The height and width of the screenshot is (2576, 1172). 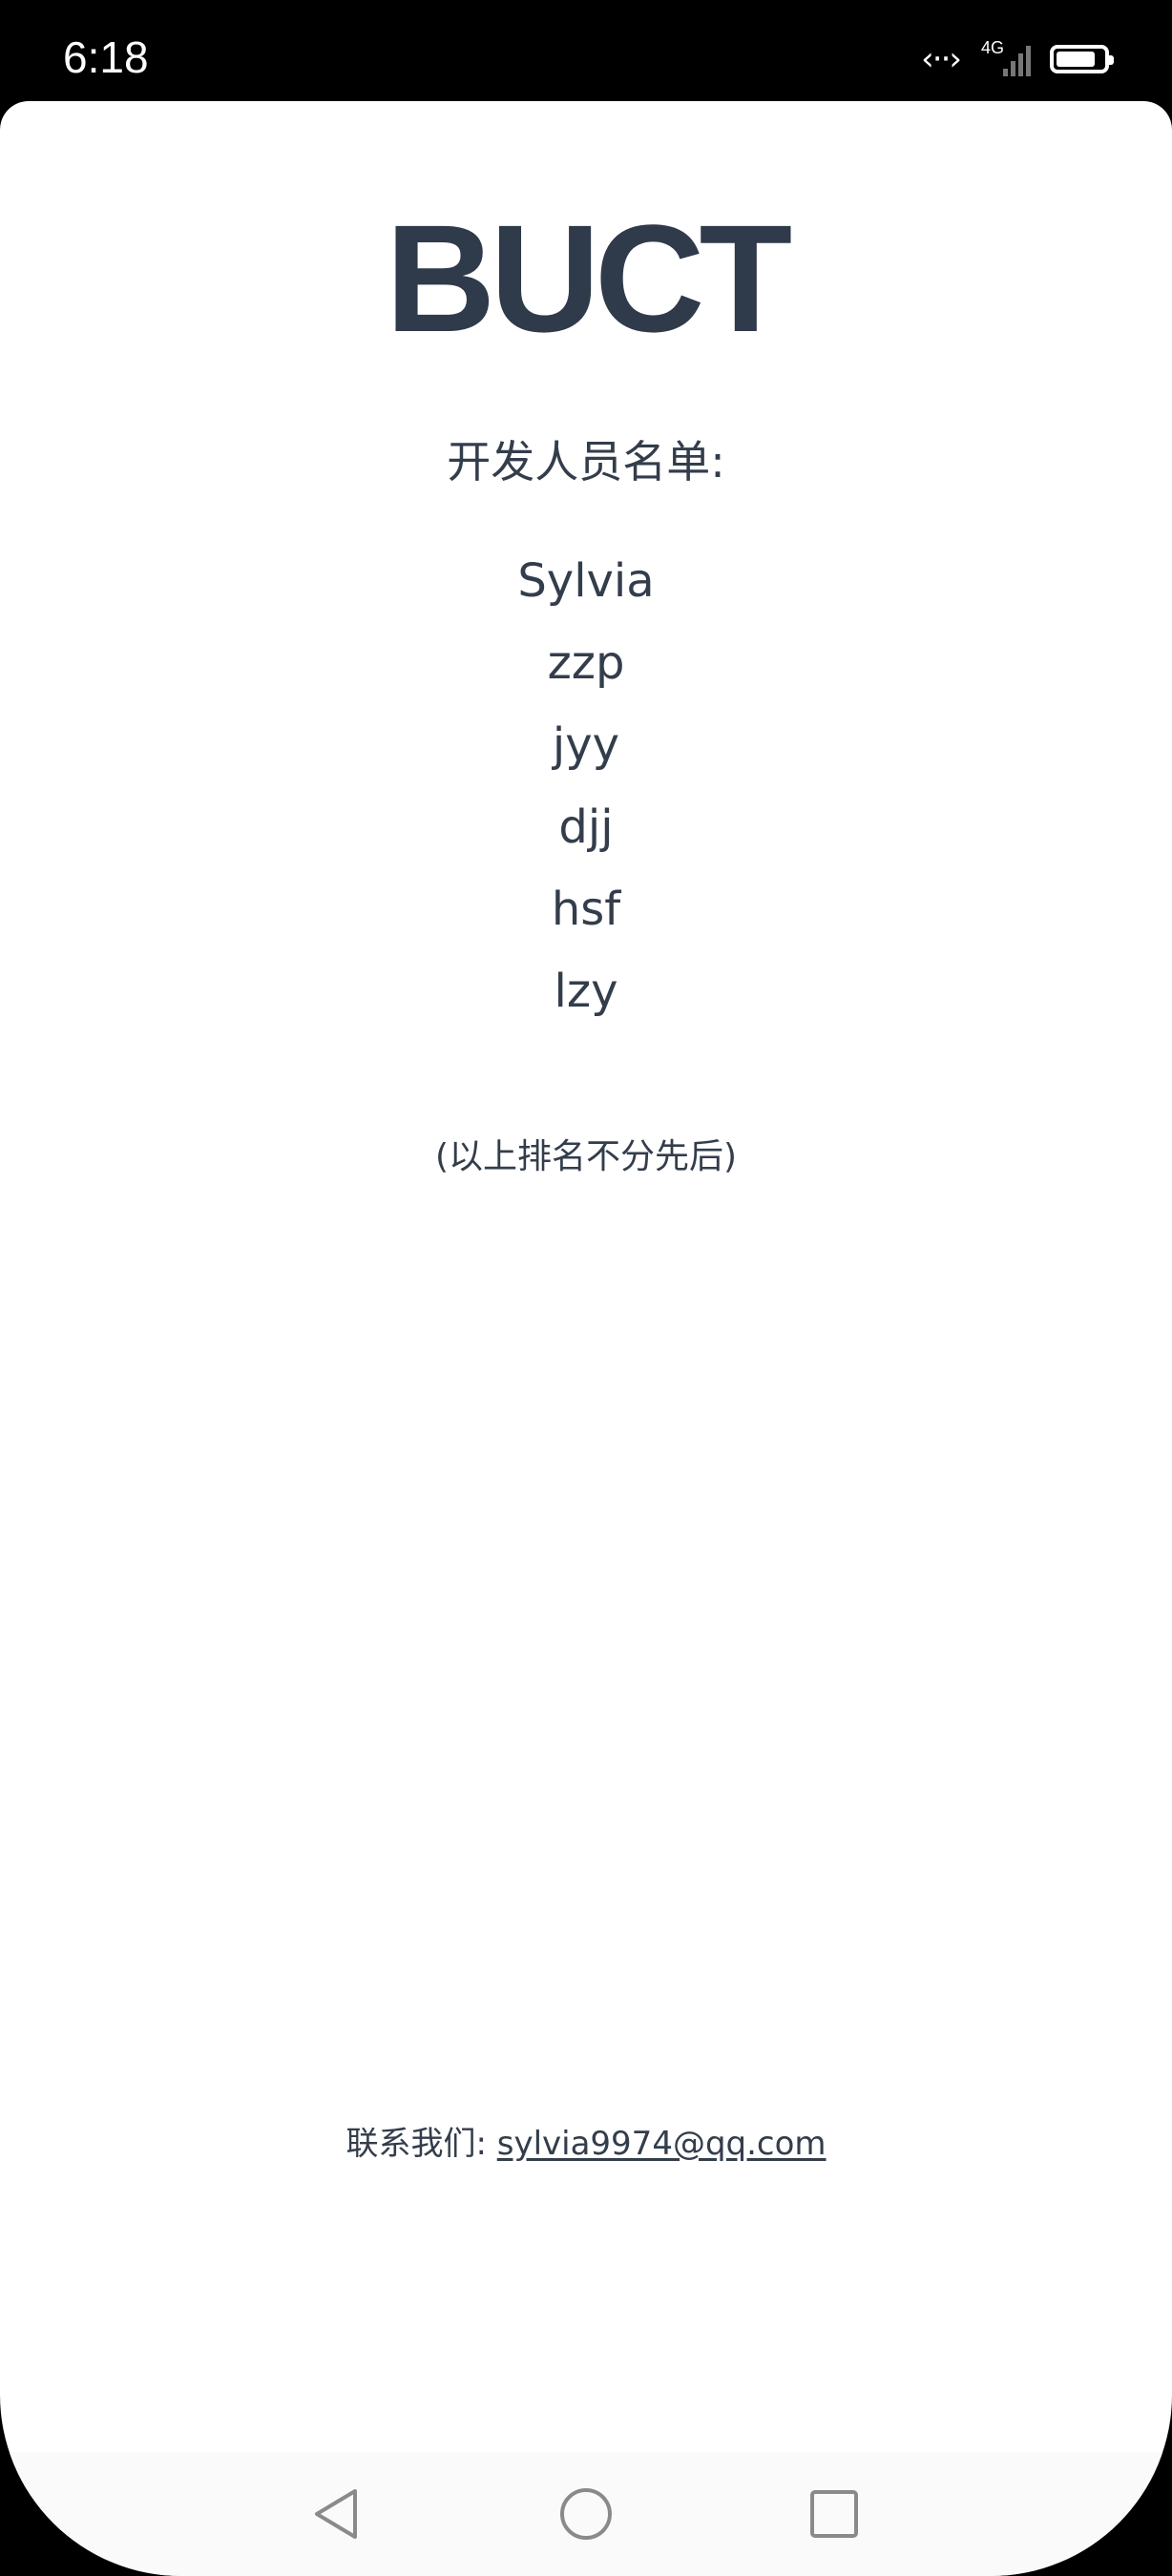 I want to click on back-button, so click(x=336, y=2514).